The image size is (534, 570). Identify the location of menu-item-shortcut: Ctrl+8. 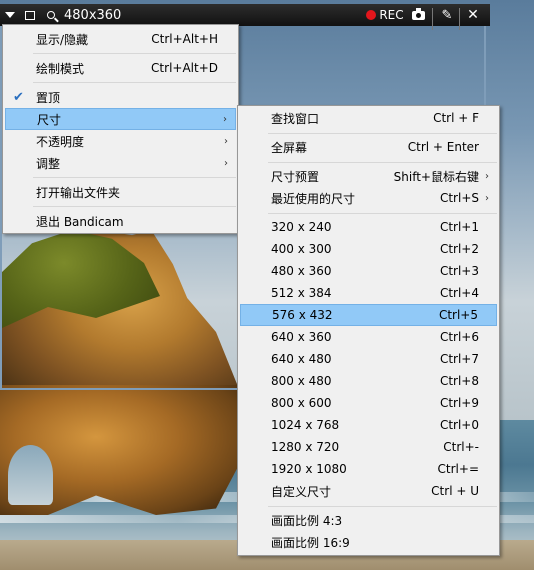
(459, 381).